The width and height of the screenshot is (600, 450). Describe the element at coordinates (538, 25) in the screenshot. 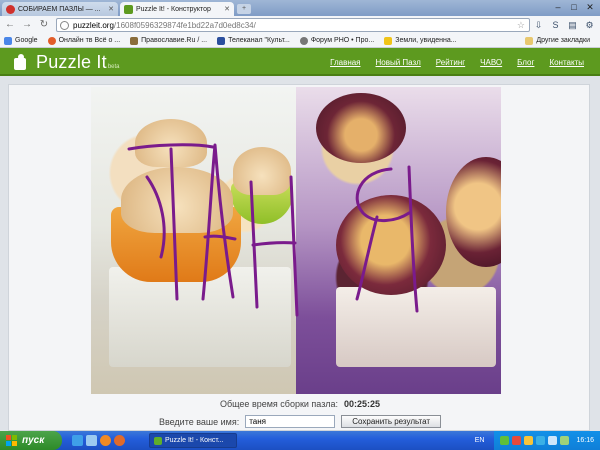

I see `download-icon: ⇩` at that location.